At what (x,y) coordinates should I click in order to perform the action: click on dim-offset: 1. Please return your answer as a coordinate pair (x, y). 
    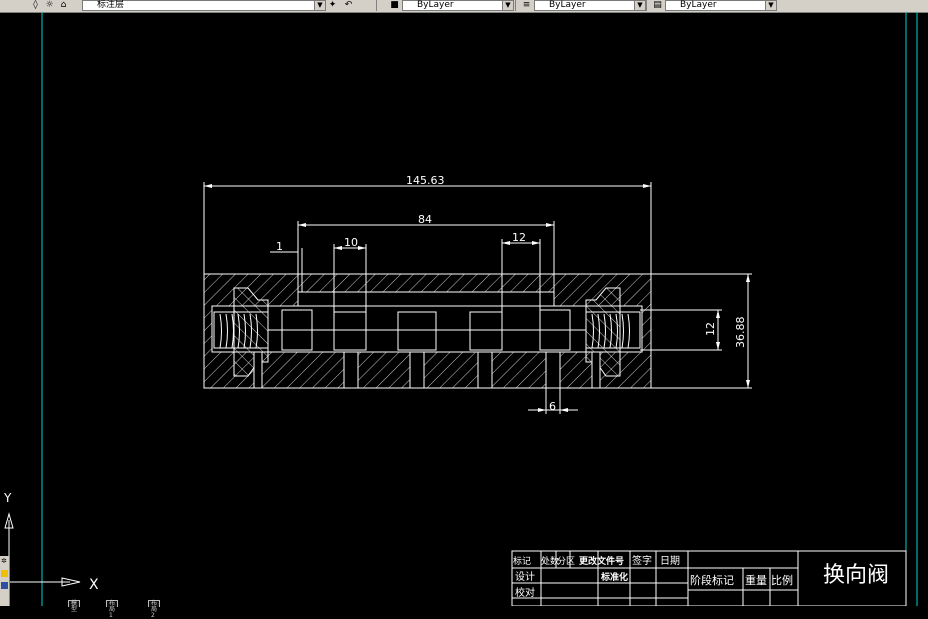
    Looking at the image, I should click on (279, 246).